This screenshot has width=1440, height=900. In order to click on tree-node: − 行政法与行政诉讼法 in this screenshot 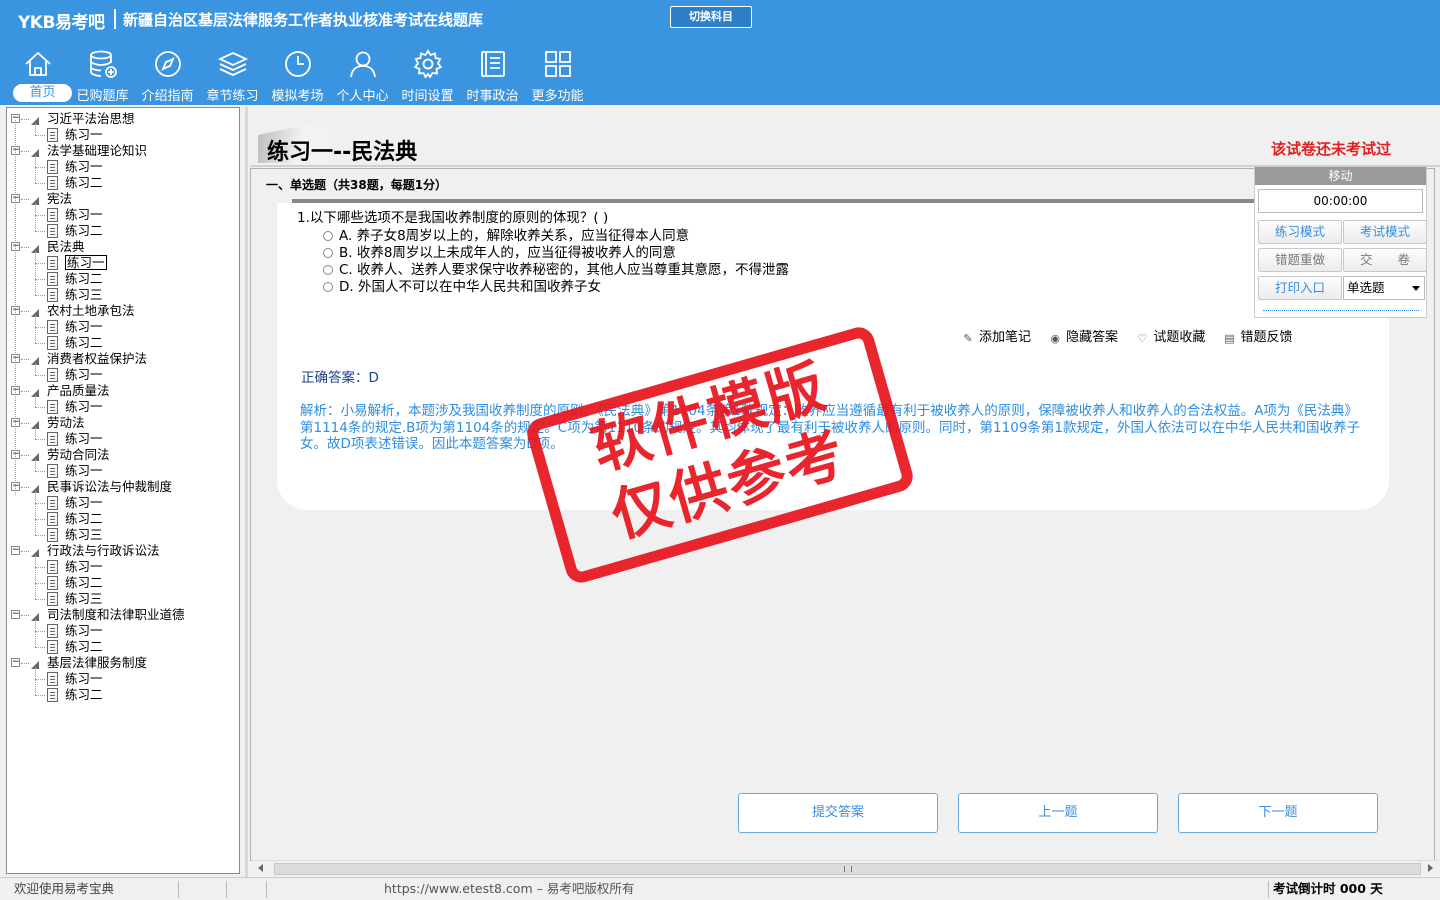, I will do `click(122, 551)`.